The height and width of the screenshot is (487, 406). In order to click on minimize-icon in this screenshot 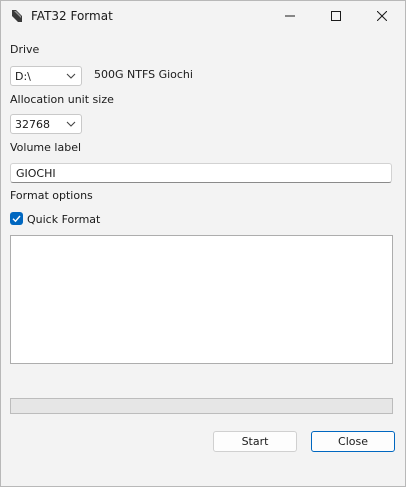, I will do `click(290, 16)`.